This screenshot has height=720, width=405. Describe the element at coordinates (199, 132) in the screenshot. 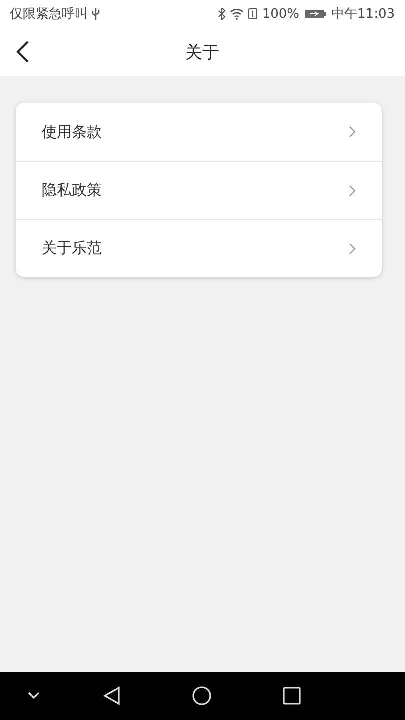

I see `menu-item: 使用条款` at that location.